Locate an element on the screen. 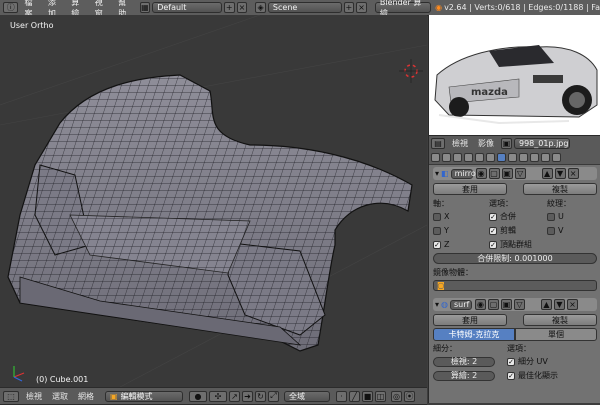  subsurf-cage-toggle-icon: ▽ is located at coordinates (519, 304).